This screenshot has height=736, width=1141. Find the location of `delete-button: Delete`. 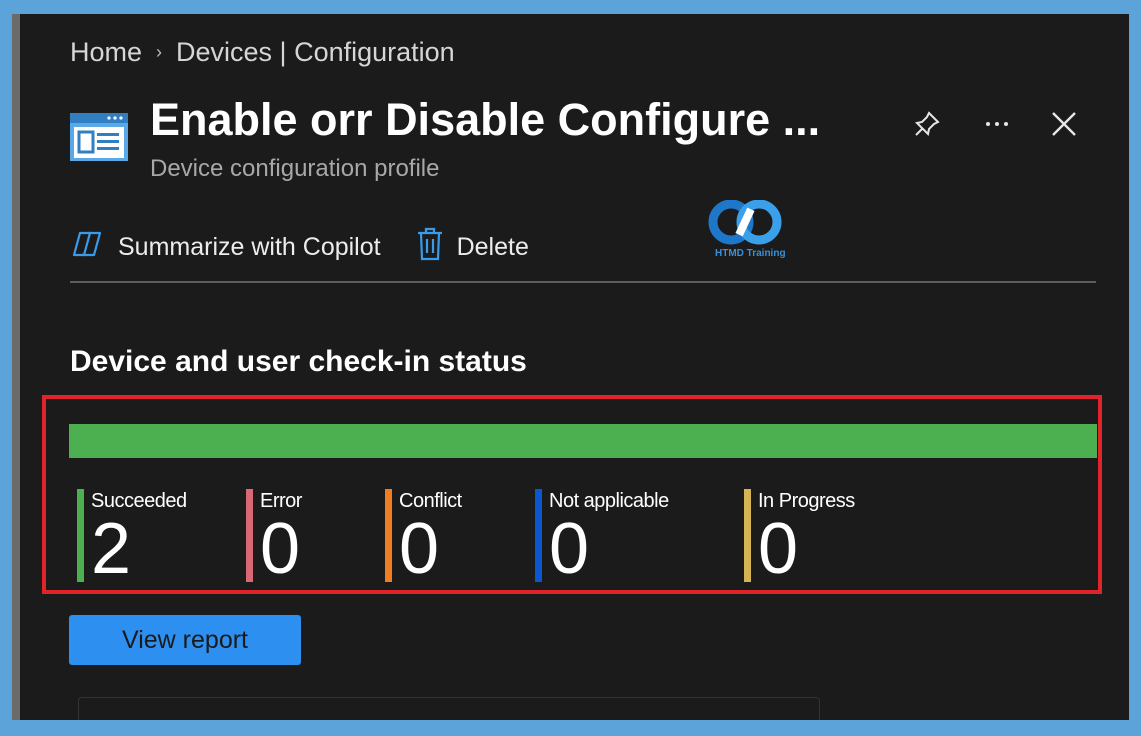

delete-button: Delete is located at coordinates (472, 247).